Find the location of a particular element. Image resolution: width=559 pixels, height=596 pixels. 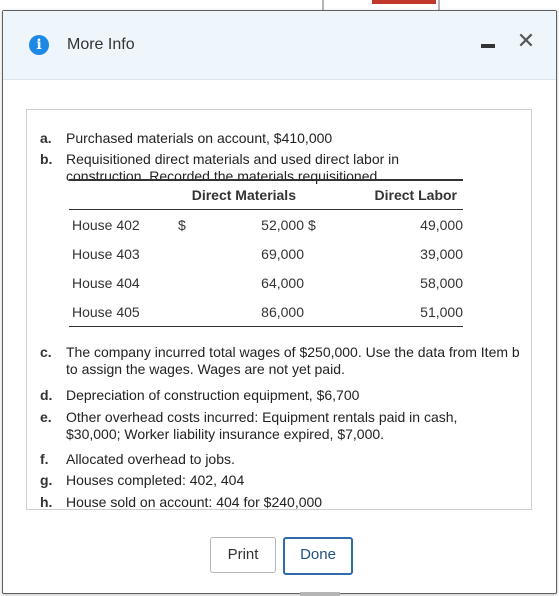

house-cell: House 403 is located at coordinates (106, 253).